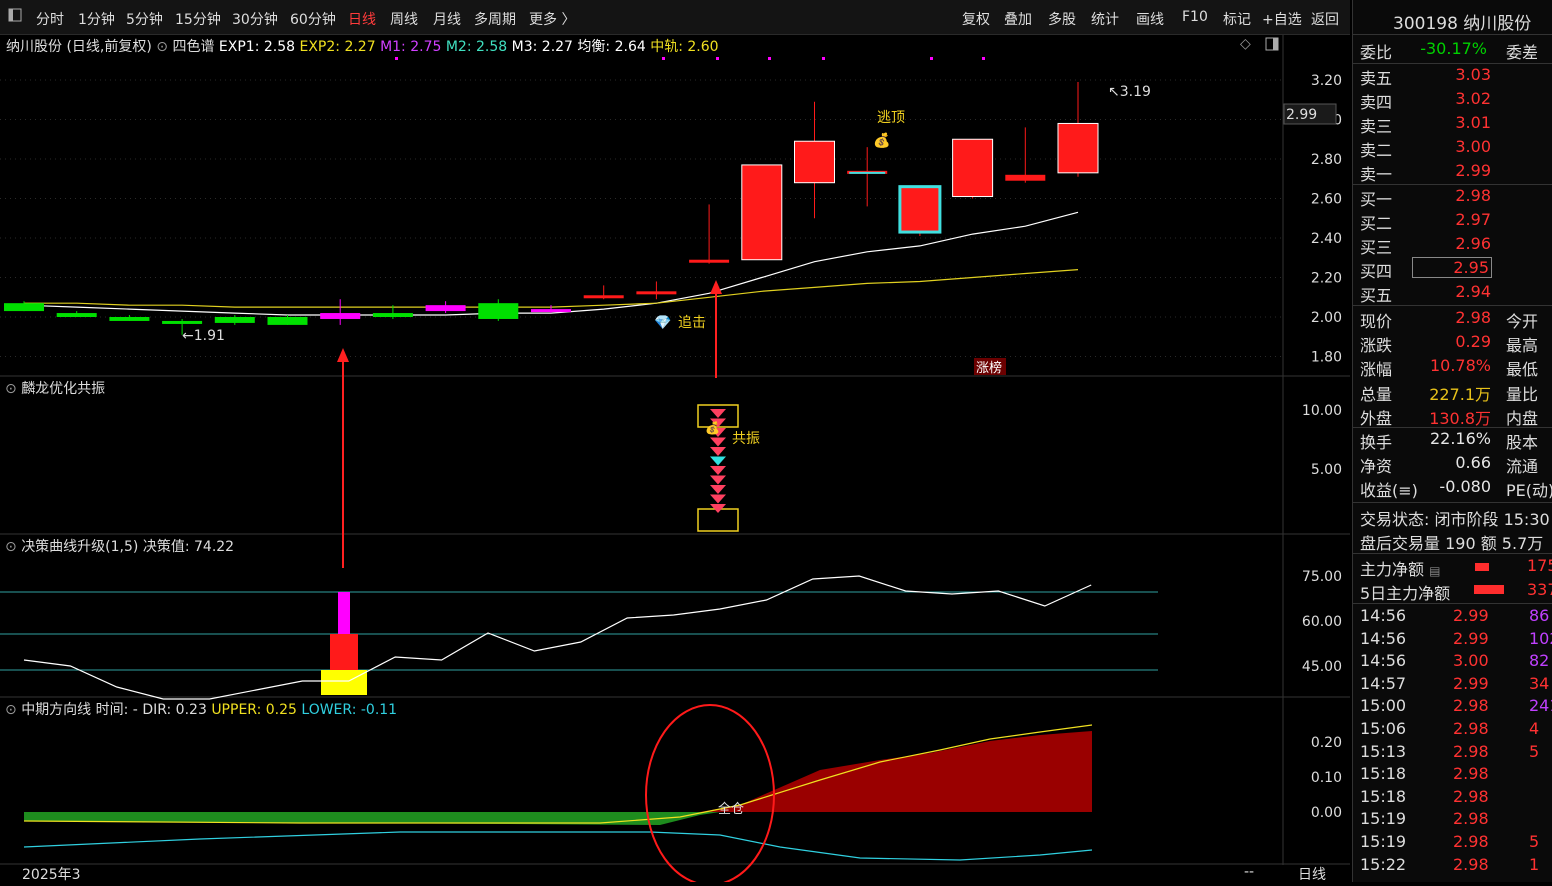  What do you see at coordinates (1452, 707) in the screenshot?
I see `tick-row: 15:00 2.98 2417` at bounding box center [1452, 707].